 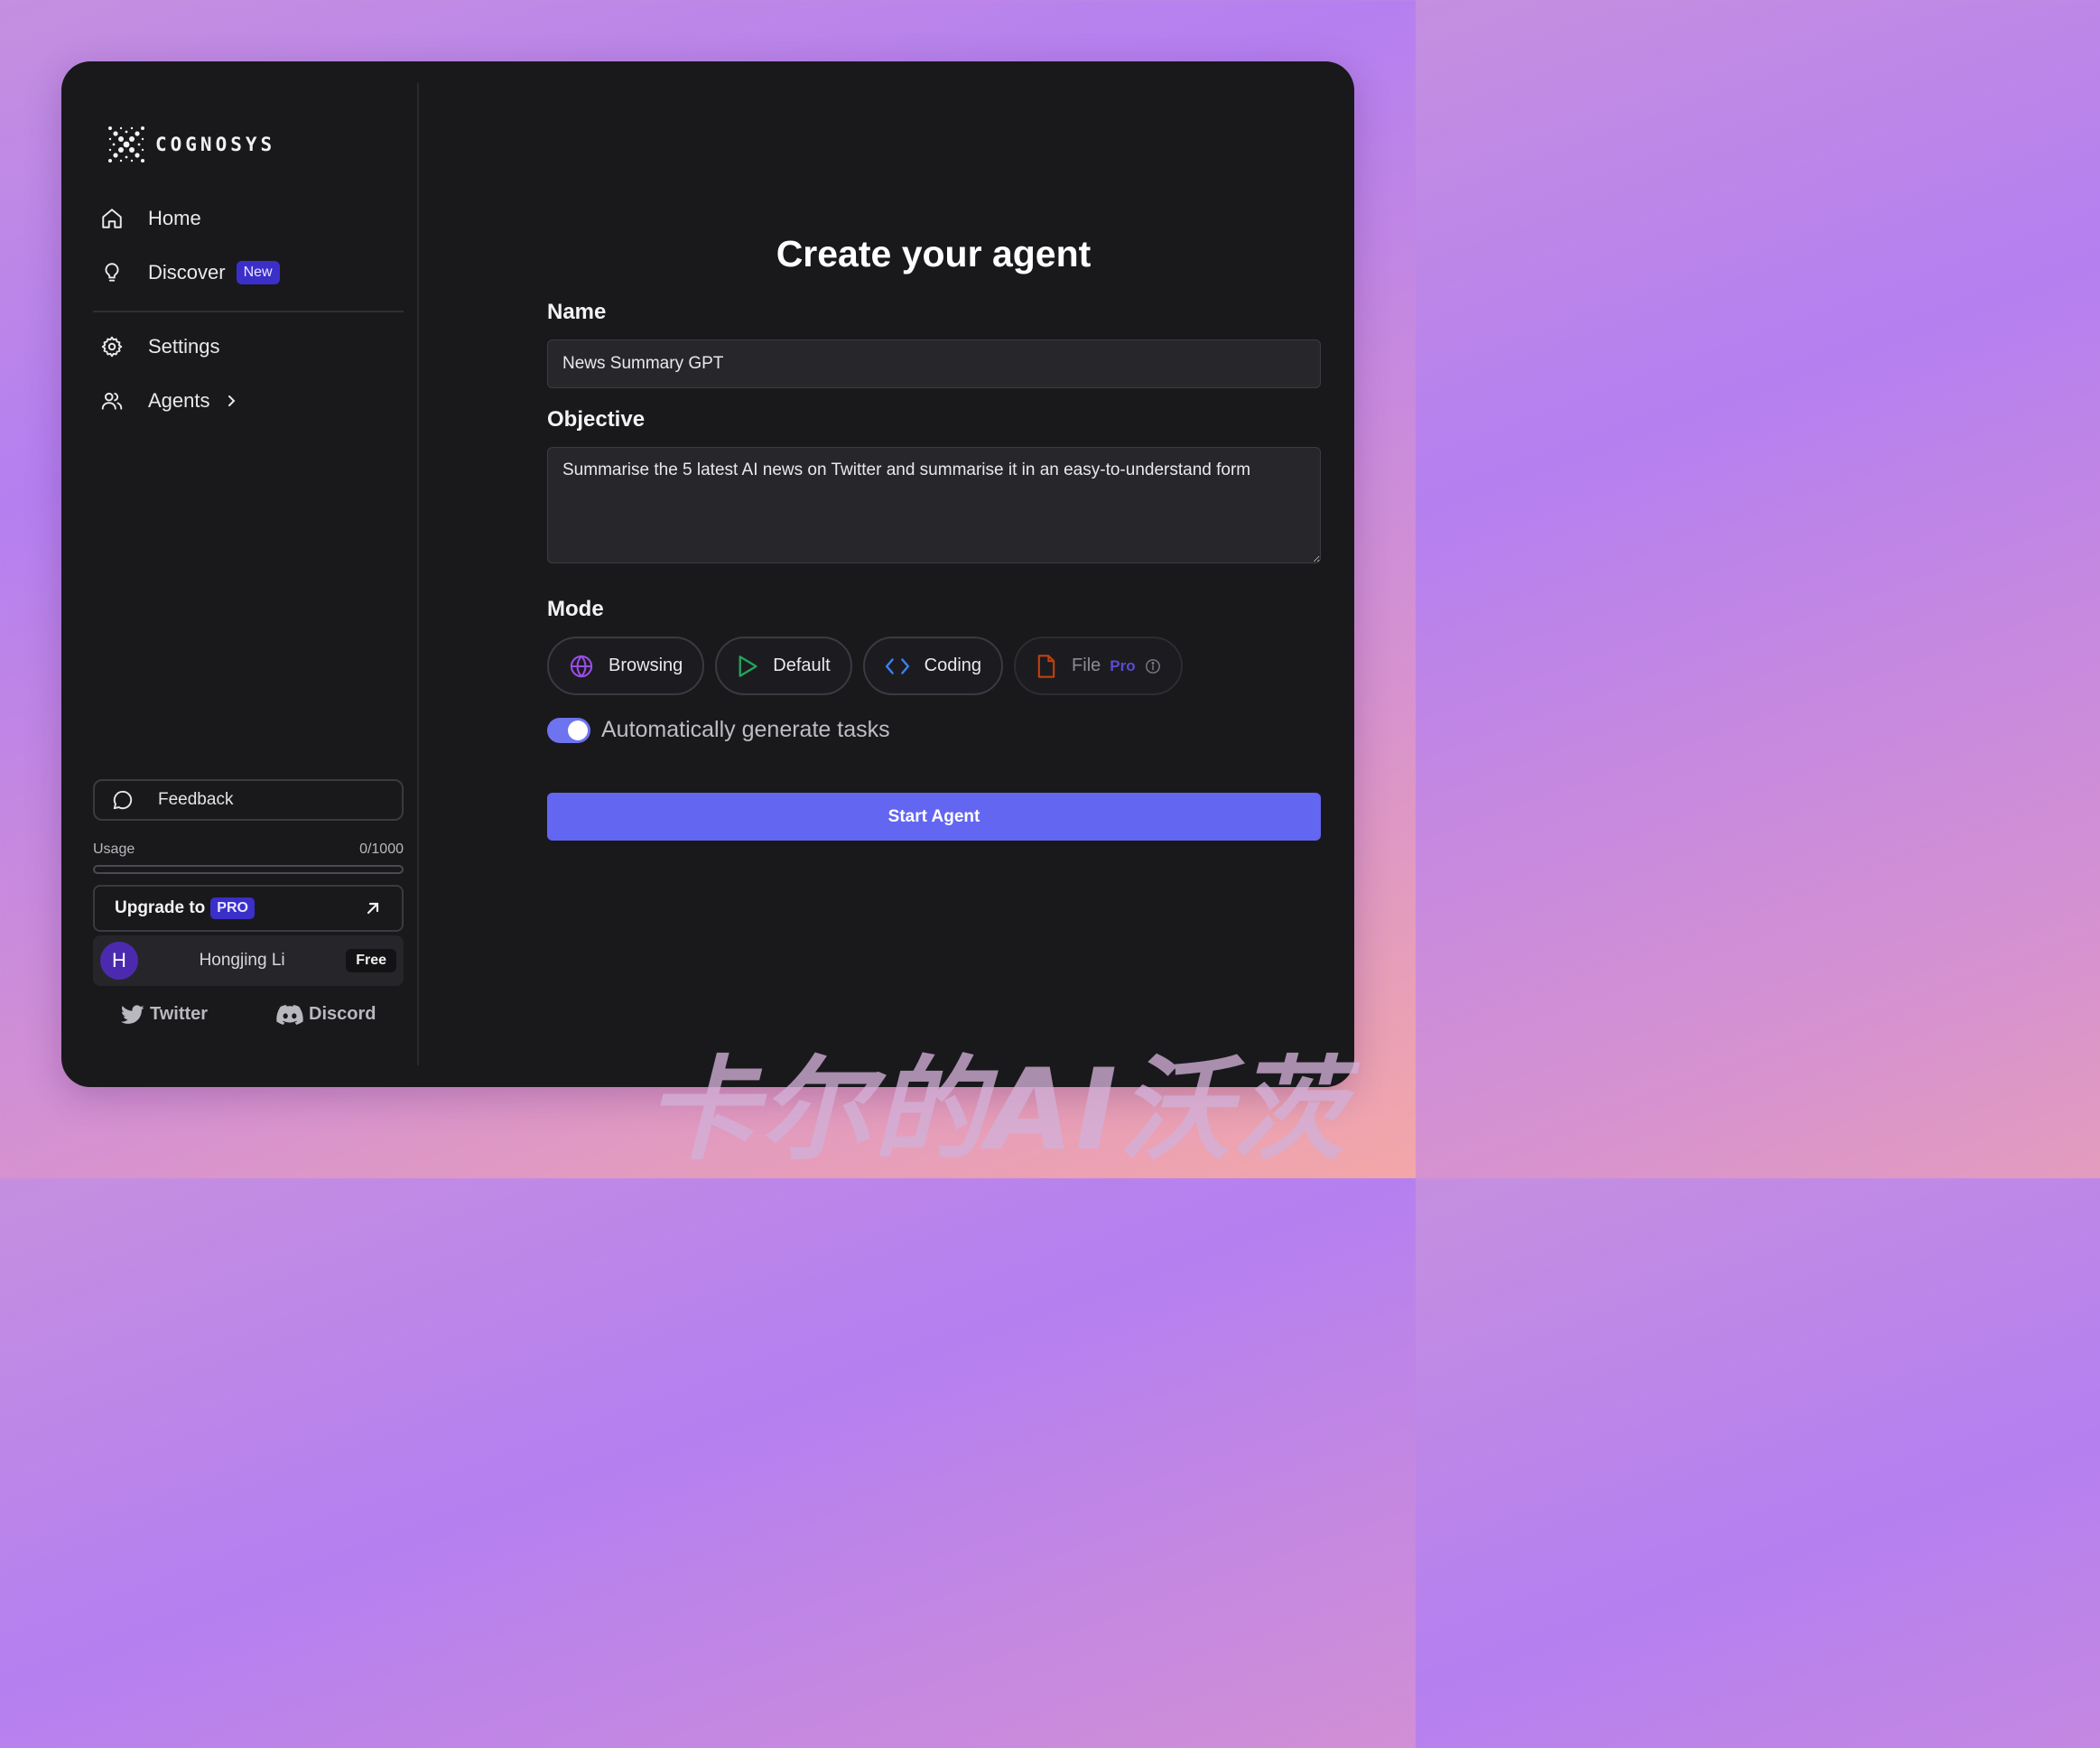 I want to click on upgrade-label: Upgrade to, so click(x=161, y=907).